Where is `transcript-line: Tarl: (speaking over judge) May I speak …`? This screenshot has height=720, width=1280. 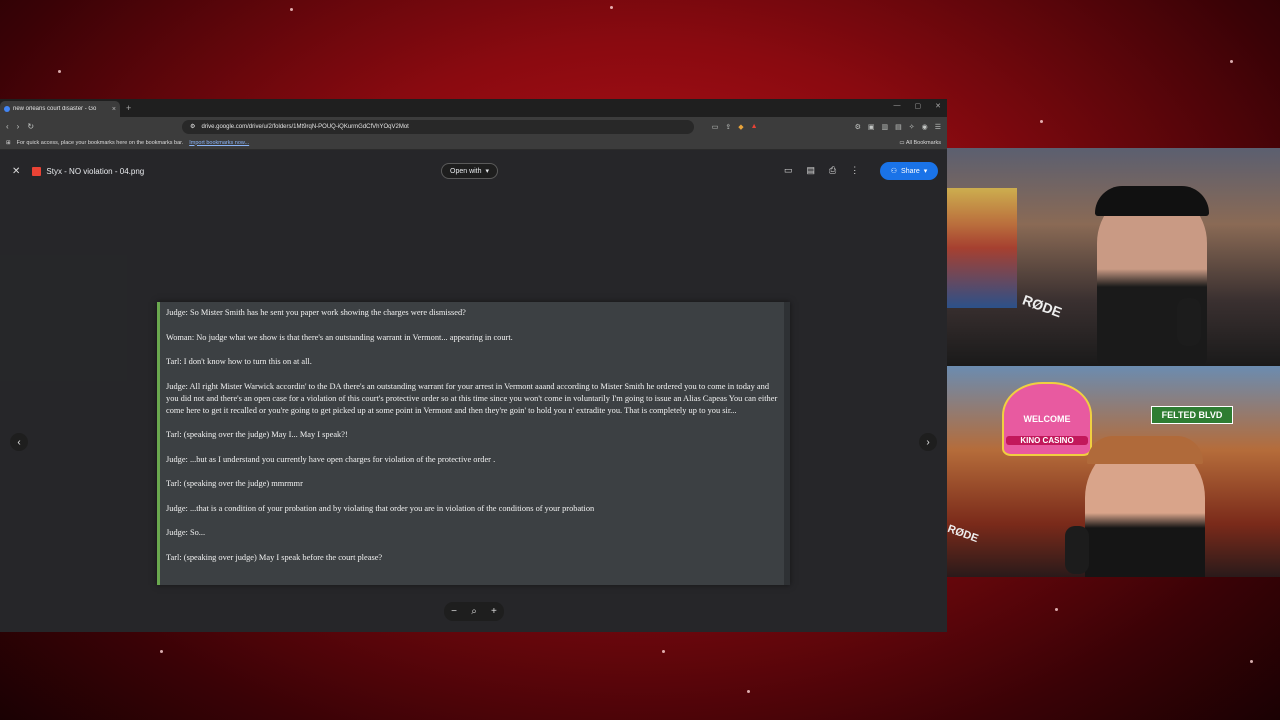
transcript-line: Tarl: (speaking over judge) May I speak … is located at coordinates (274, 557).